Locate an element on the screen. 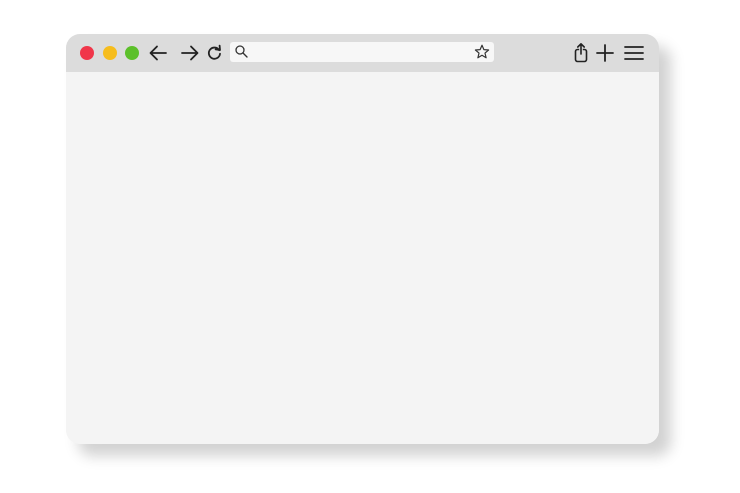 This screenshot has width=740, height=493. minimize-window-button is located at coordinates (110, 53).